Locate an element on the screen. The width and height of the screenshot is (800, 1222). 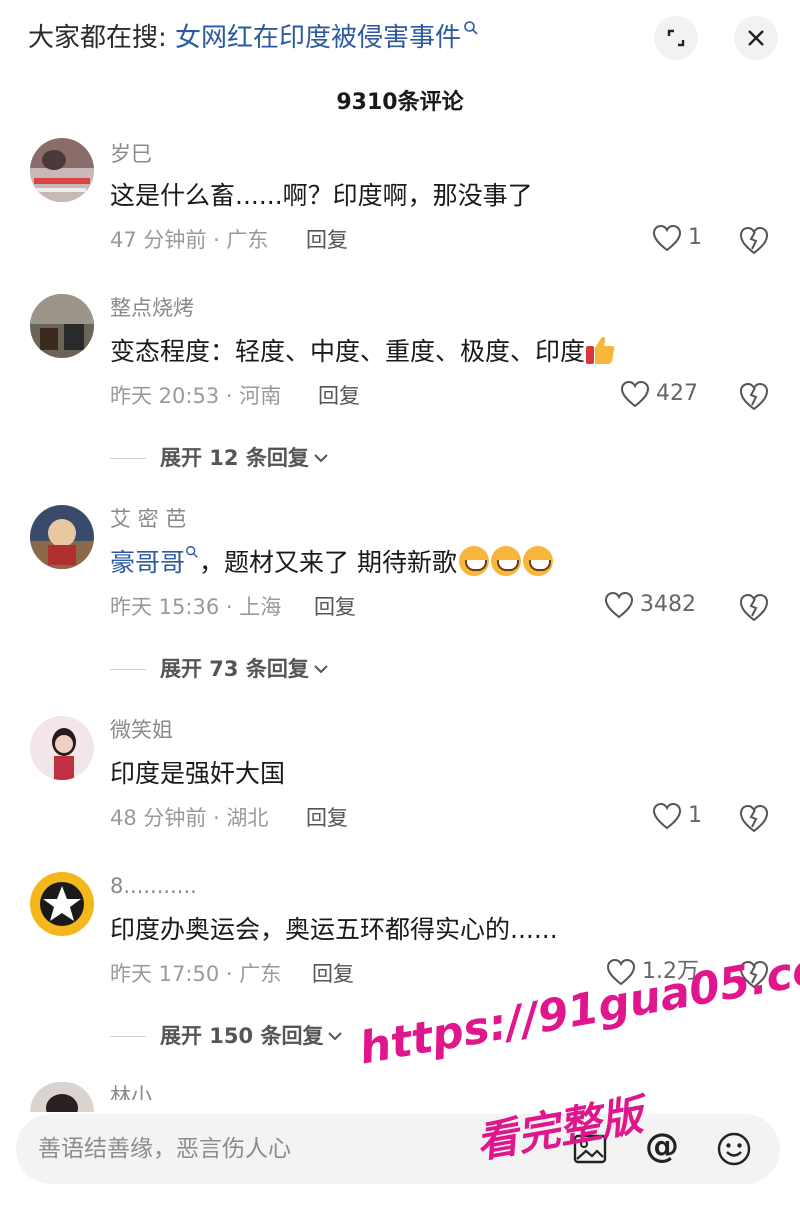
watermark-url: https://91gua05.com is located at coordinates (577, 1005).